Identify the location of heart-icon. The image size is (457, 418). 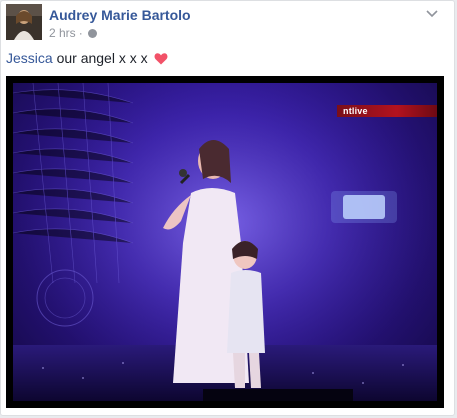
(161, 60).